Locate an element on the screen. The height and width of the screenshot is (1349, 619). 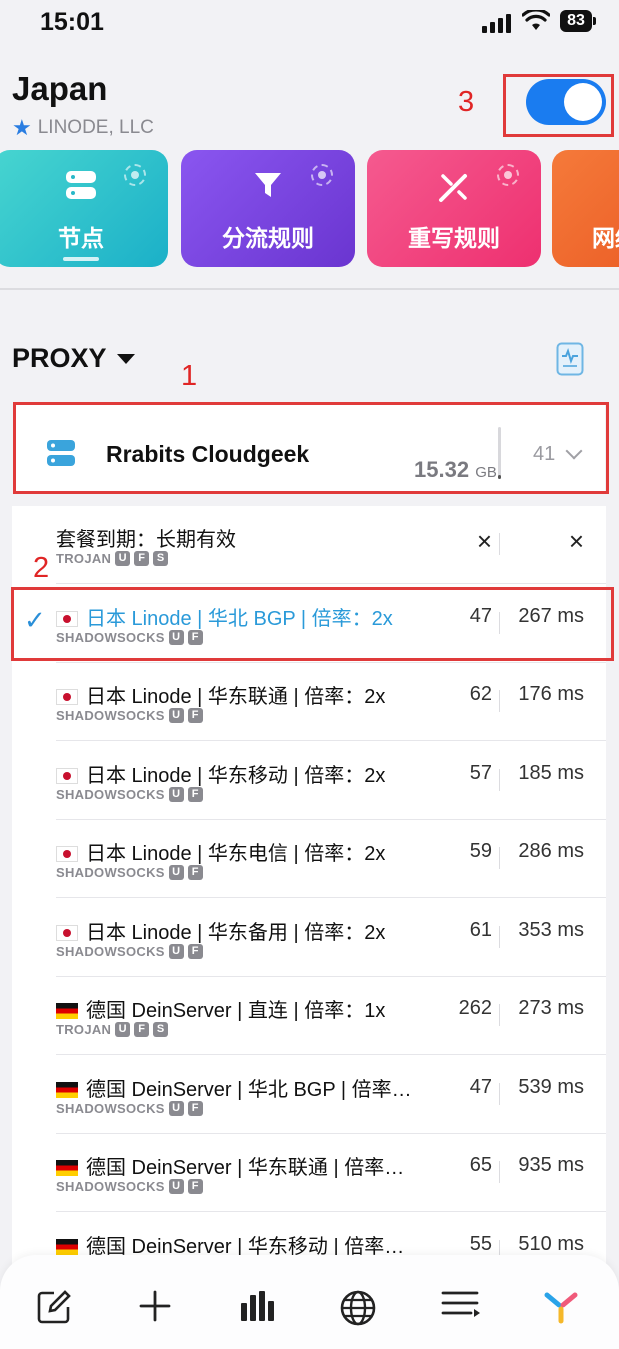
proxy-title: PROXY is located at coordinates (59, 358).